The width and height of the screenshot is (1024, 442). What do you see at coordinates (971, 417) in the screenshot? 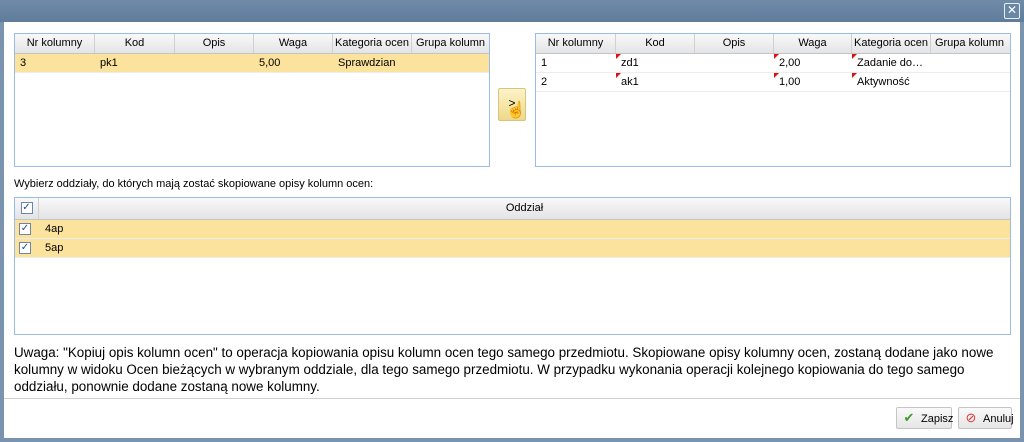
I see `cancel-icon: ⊘` at bounding box center [971, 417].